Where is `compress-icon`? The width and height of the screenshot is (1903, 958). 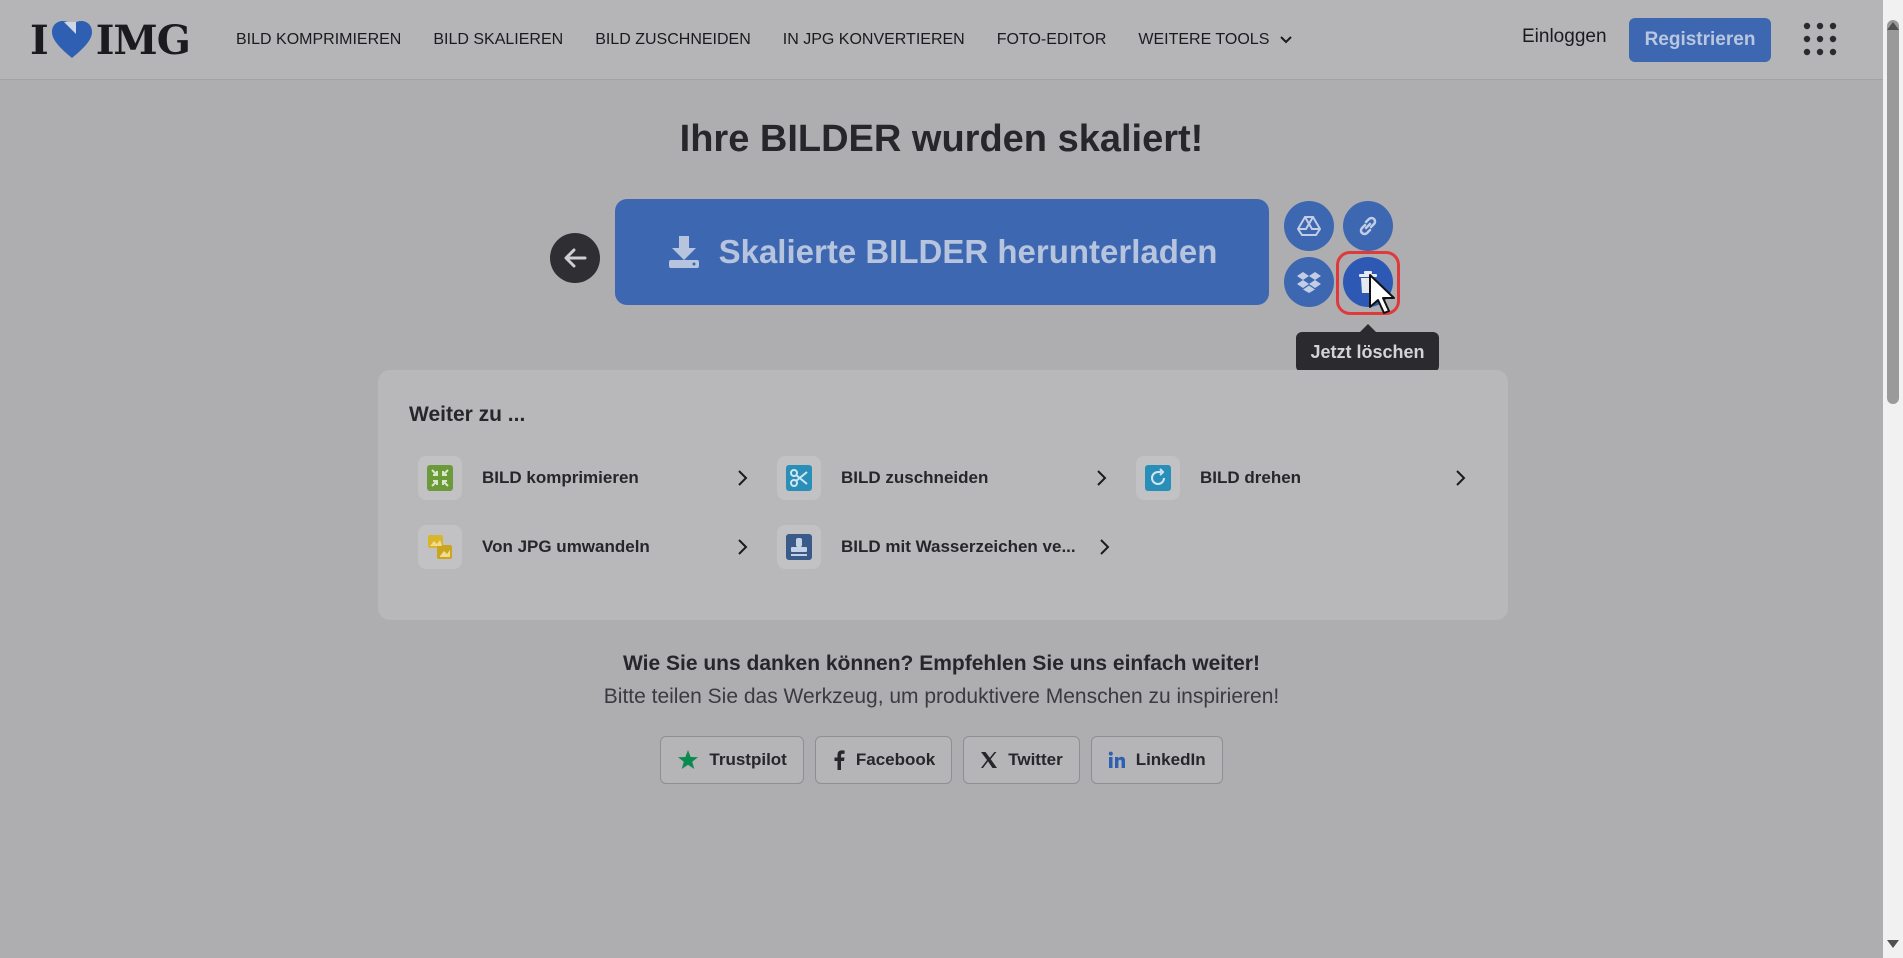 compress-icon is located at coordinates (440, 478).